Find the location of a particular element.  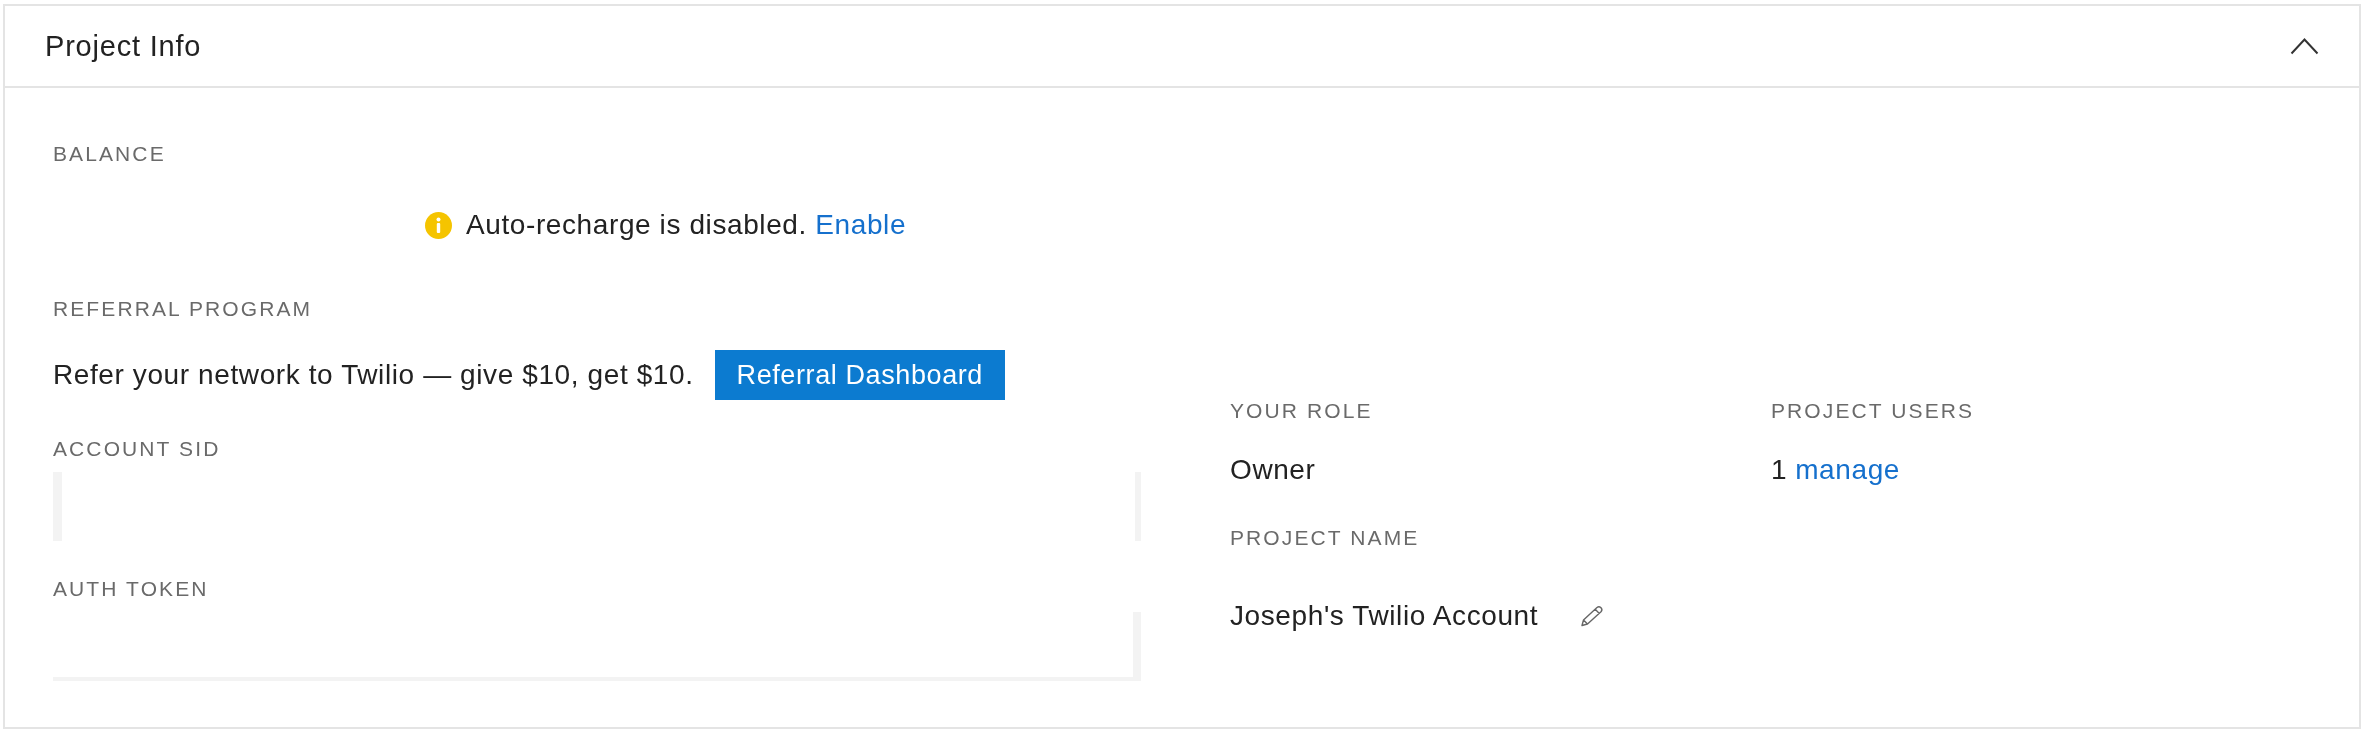

user-count: 1 is located at coordinates (1779, 470).